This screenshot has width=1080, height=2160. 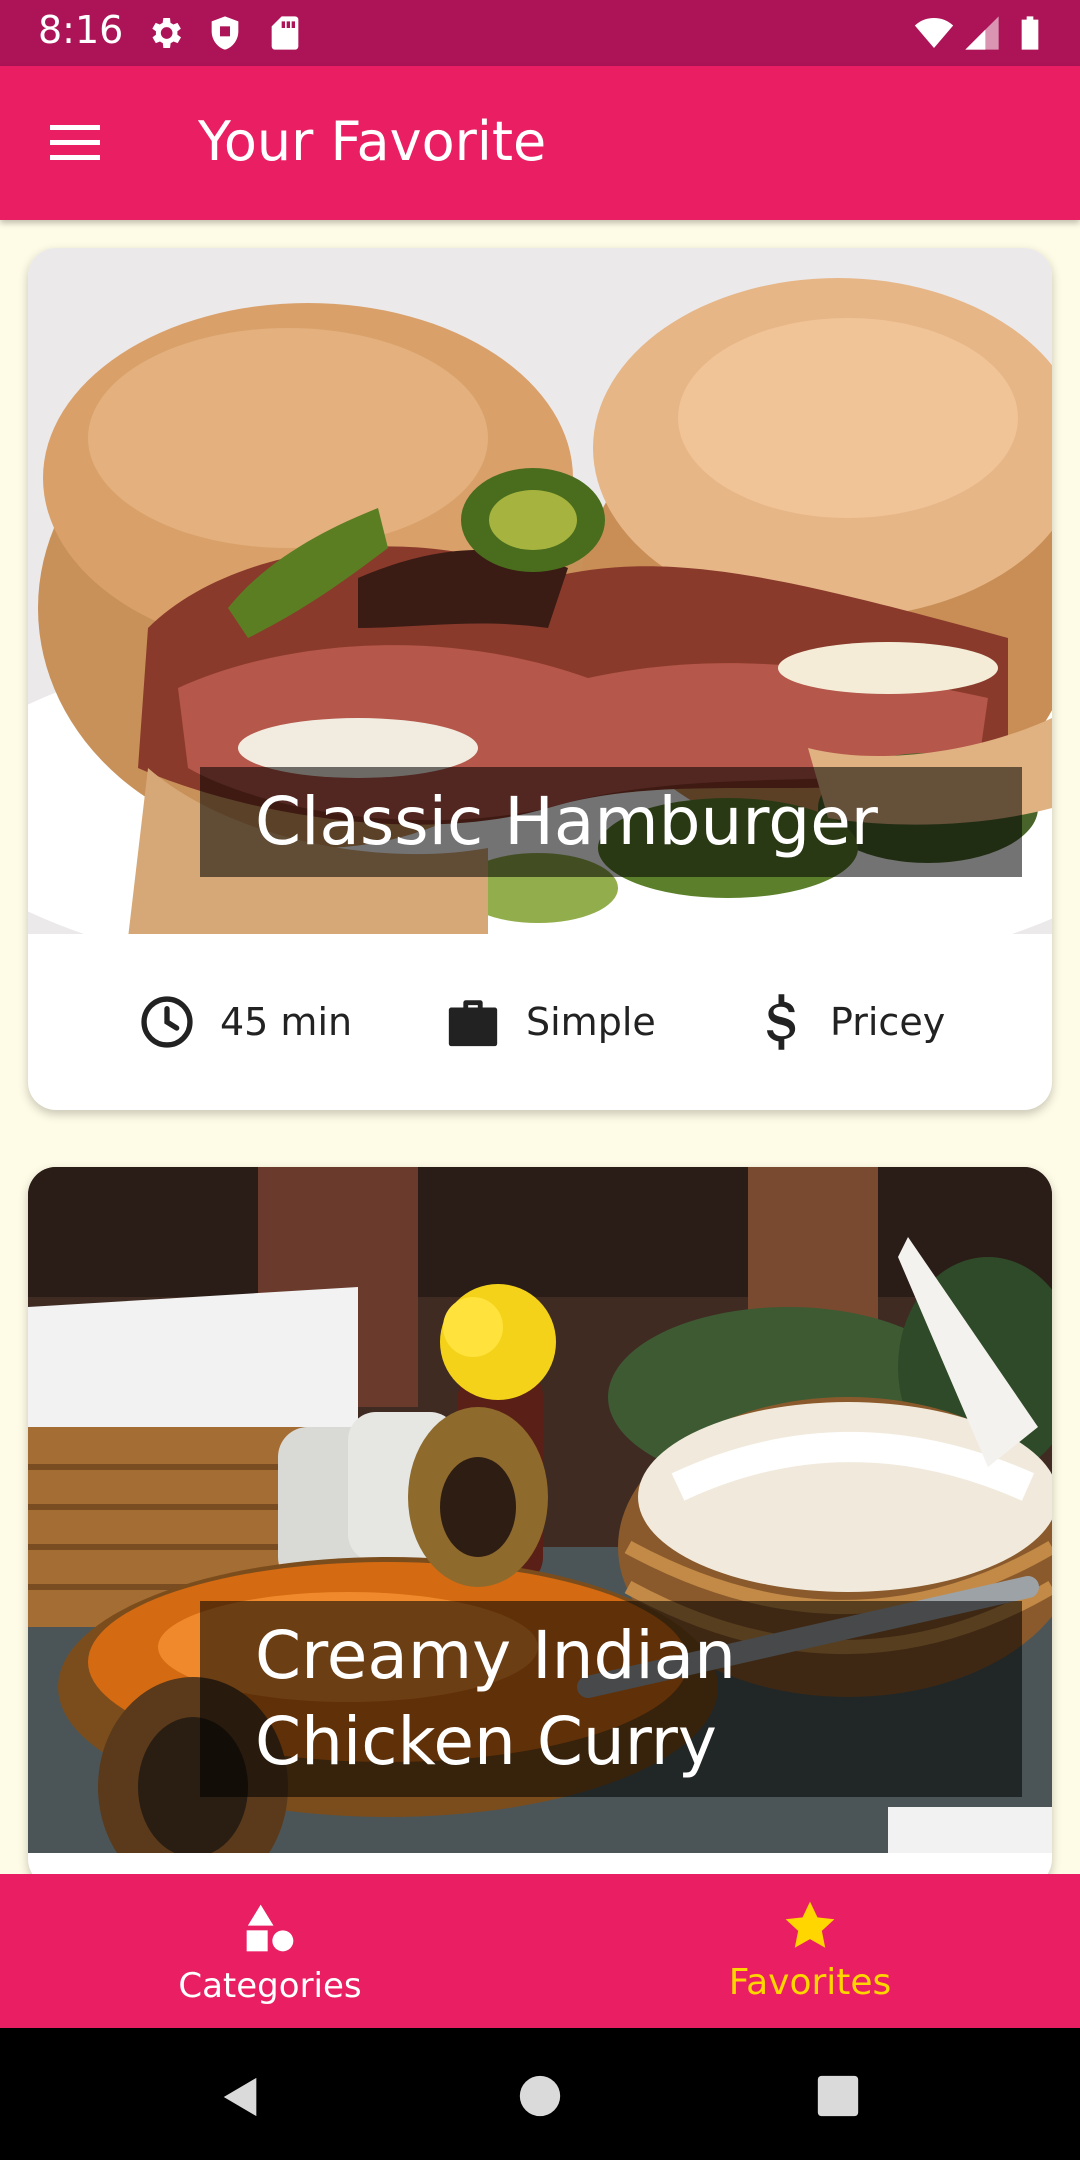 I want to click on menu-icon, so click(x=76, y=143).